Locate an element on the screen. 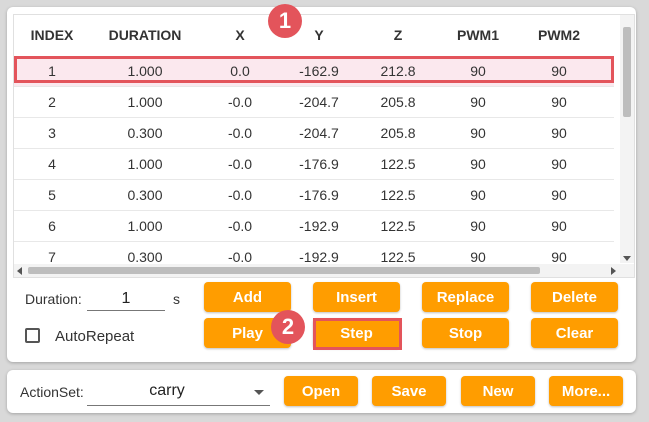 This screenshot has width=649, height=422. duration-label: Duration: is located at coordinates (53, 299).